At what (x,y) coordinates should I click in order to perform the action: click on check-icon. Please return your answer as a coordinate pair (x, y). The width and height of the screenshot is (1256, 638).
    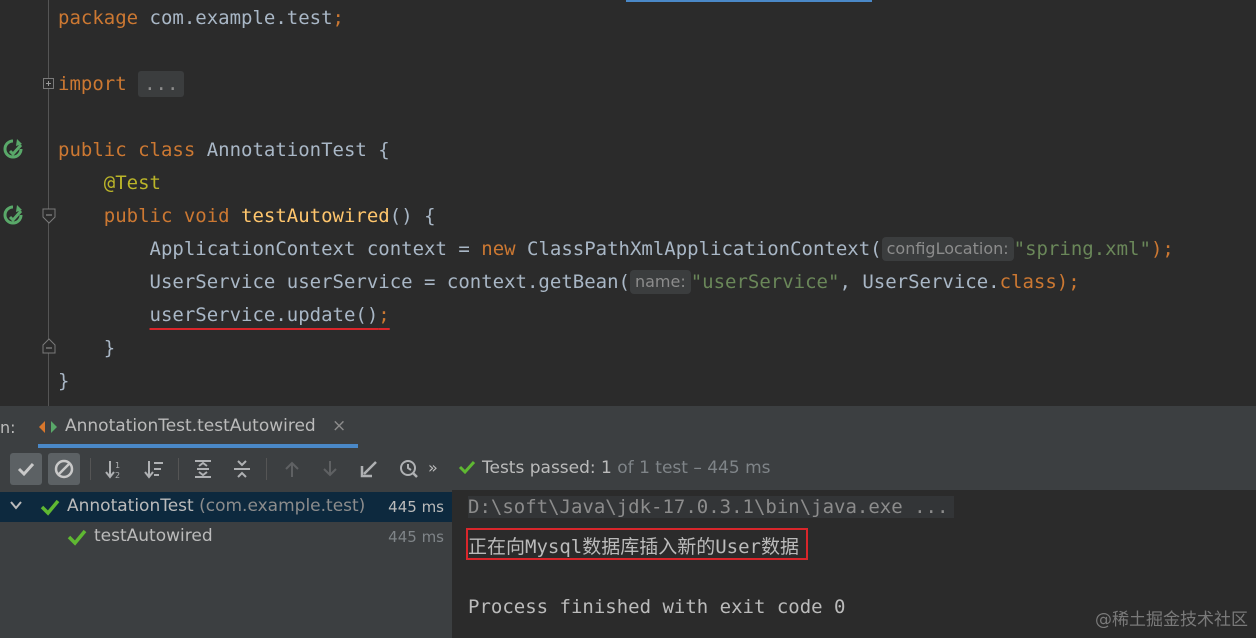
    Looking at the image, I should click on (26, 469).